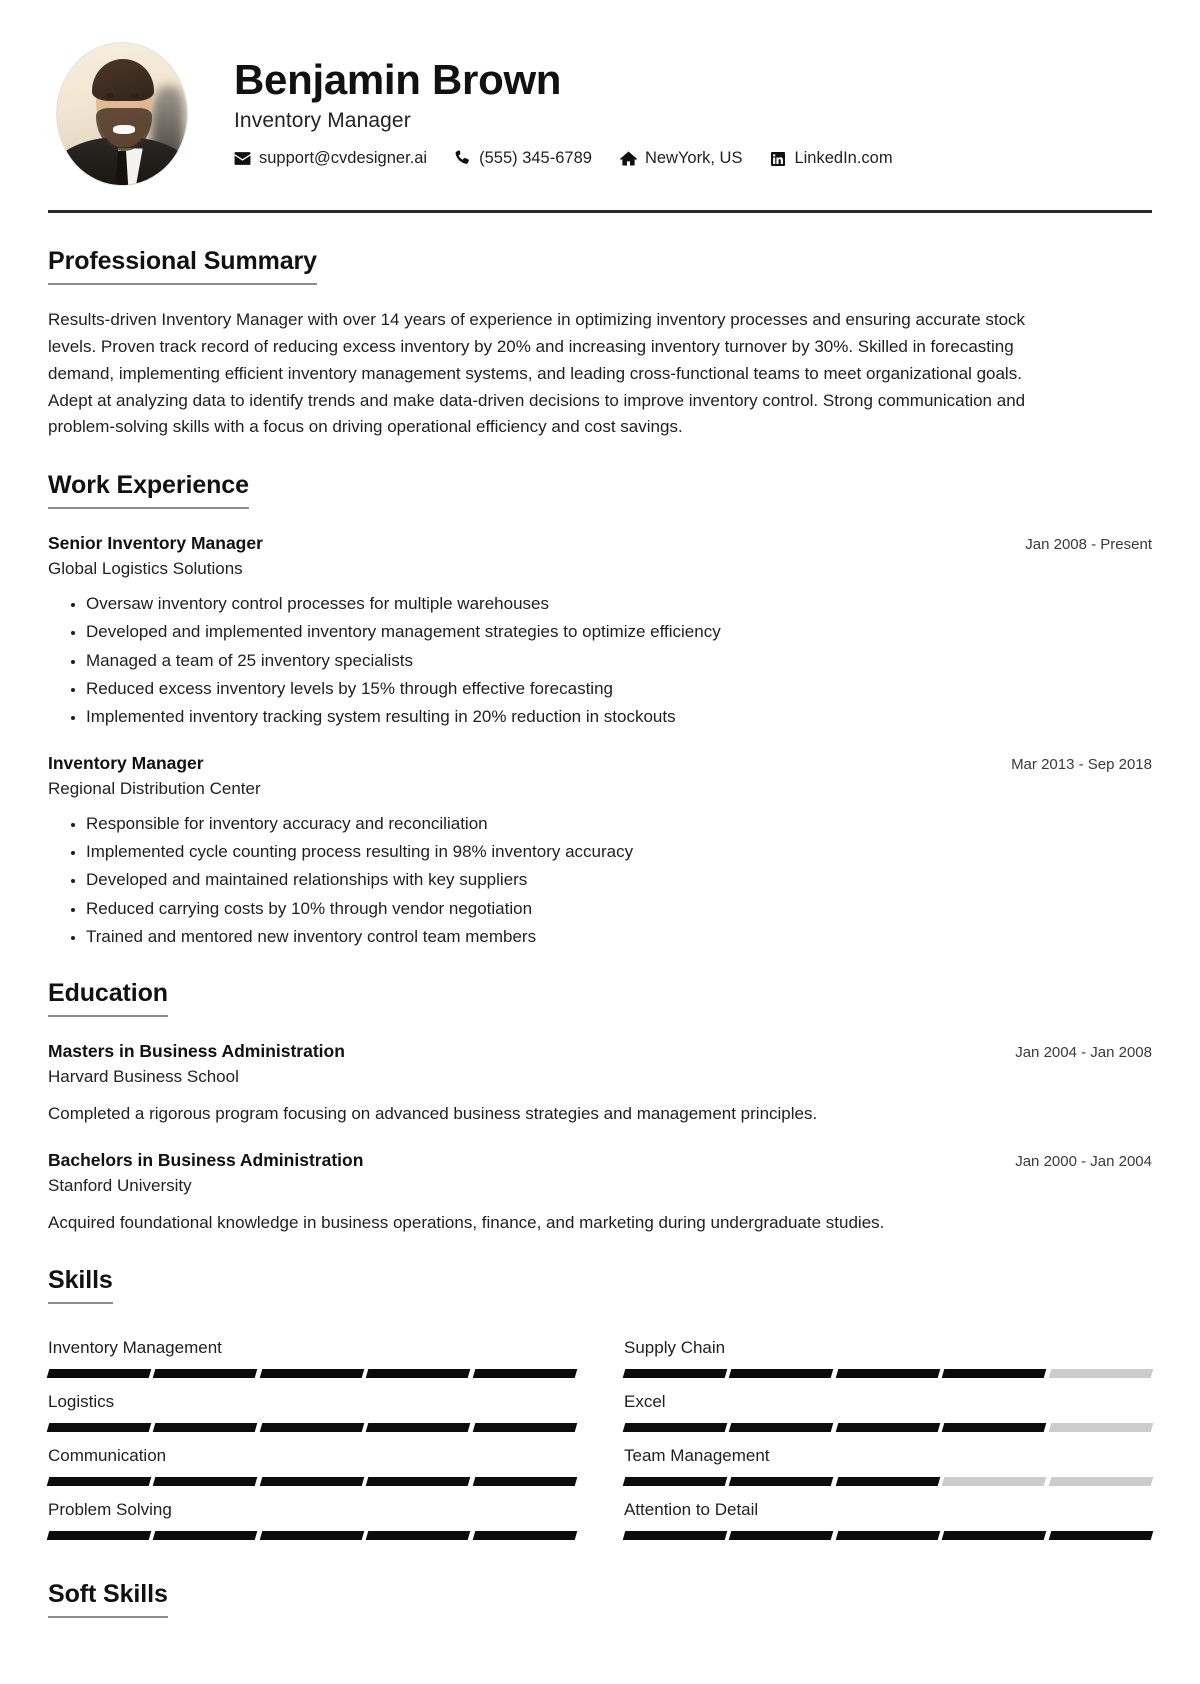 Image resolution: width=1200 pixels, height=1684 pixels. Describe the element at coordinates (343, 158) in the screenshot. I see `contact-email-label: support@cvdesigner.ai` at that location.